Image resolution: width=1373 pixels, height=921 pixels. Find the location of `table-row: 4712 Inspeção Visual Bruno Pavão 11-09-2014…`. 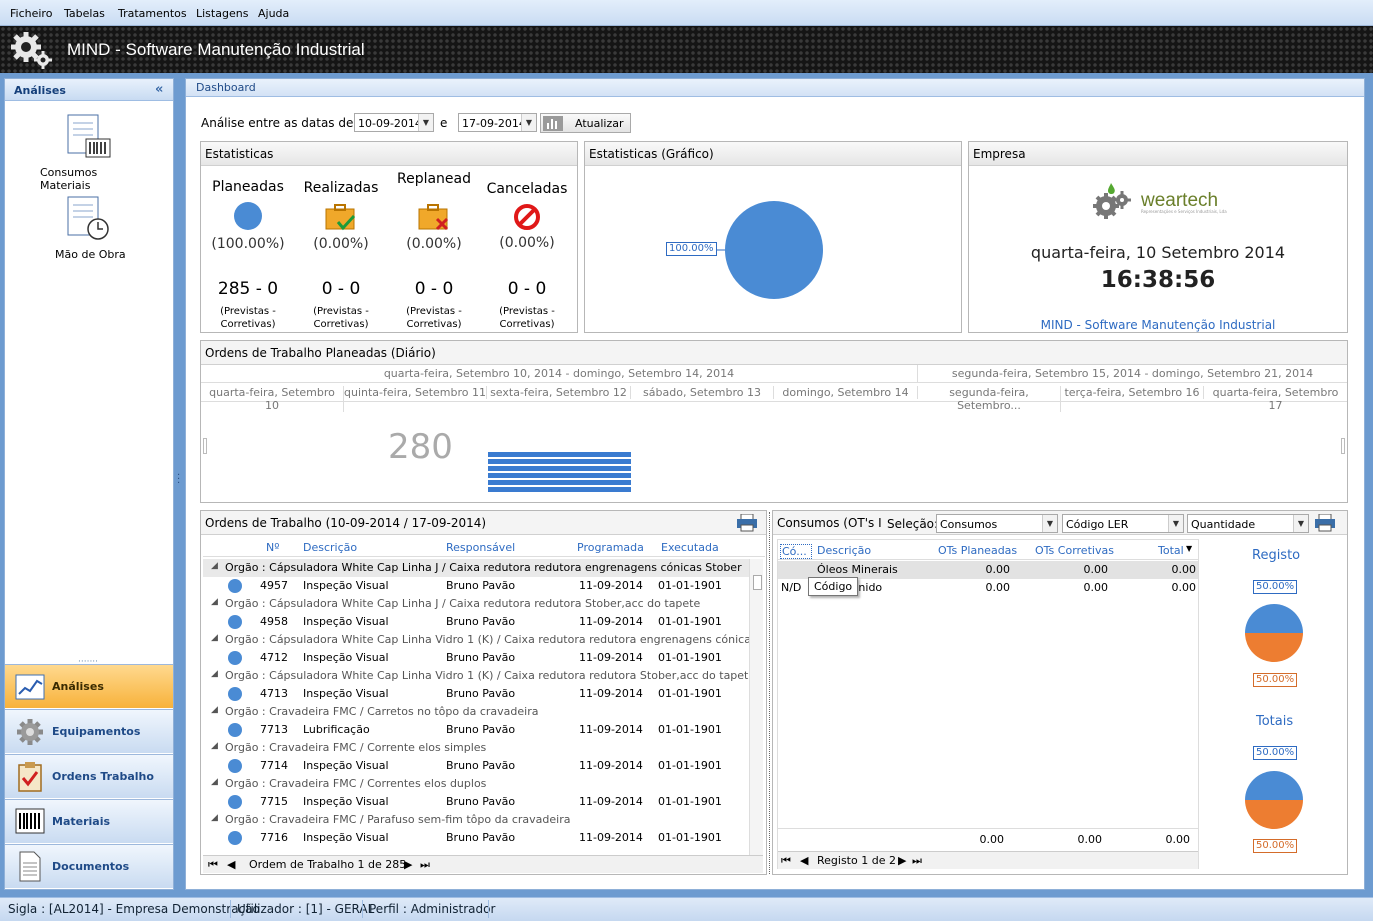

table-row: 4712 Inspeção Visual Bruno Pavão 11-09-2014… is located at coordinates (476, 658).